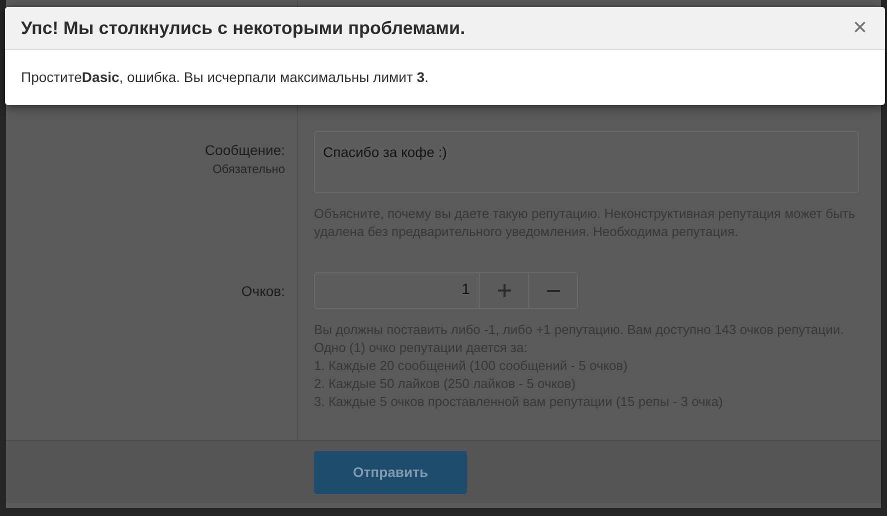 The image size is (887, 516). What do you see at coordinates (243, 28) in the screenshot?
I see `dialog-title: Упс! Мы столкнулись с некоторыми проблемами.` at bounding box center [243, 28].